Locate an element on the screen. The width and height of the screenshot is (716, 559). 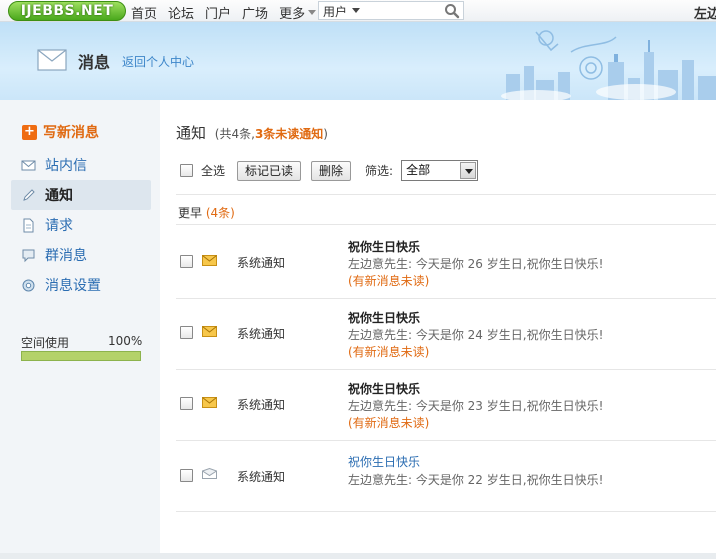
main-nav: 首页 论坛 门户 广场 更多 is located at coordinates (223, 12).